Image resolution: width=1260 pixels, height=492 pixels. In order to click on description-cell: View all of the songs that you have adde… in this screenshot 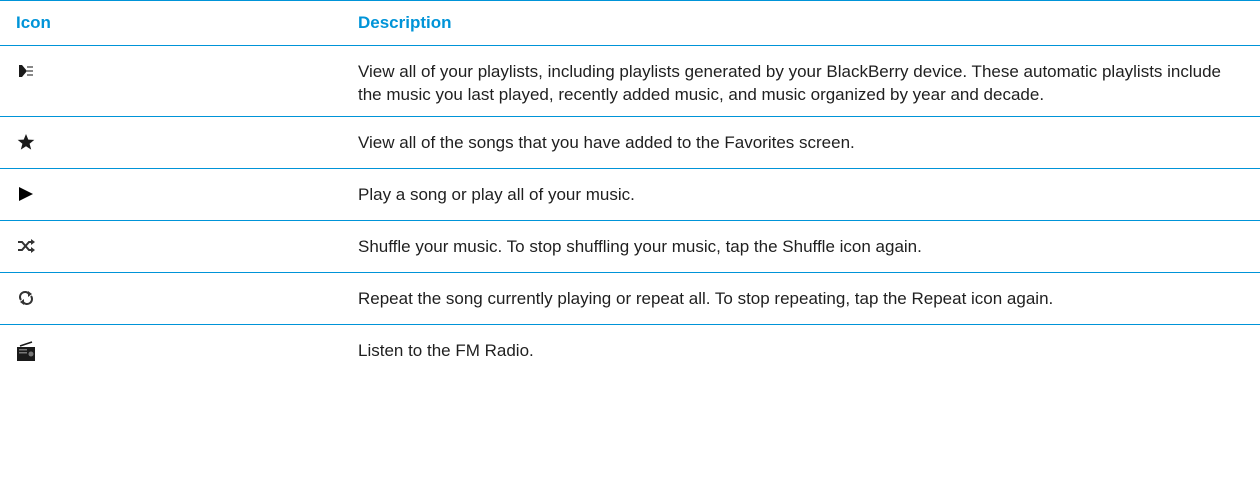, I will do `click(809, 142)`.